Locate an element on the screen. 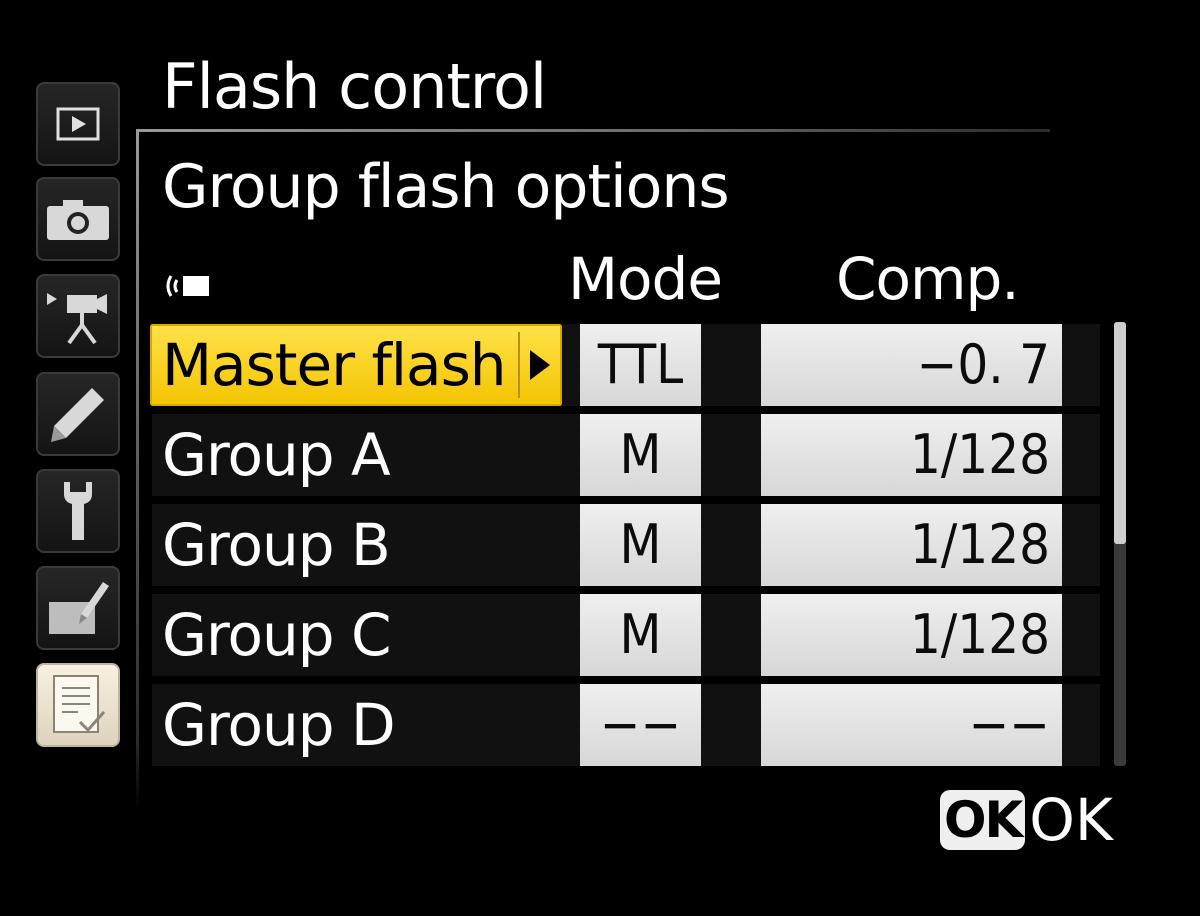  arrow-right-icon is located at coordinates (540, 365).